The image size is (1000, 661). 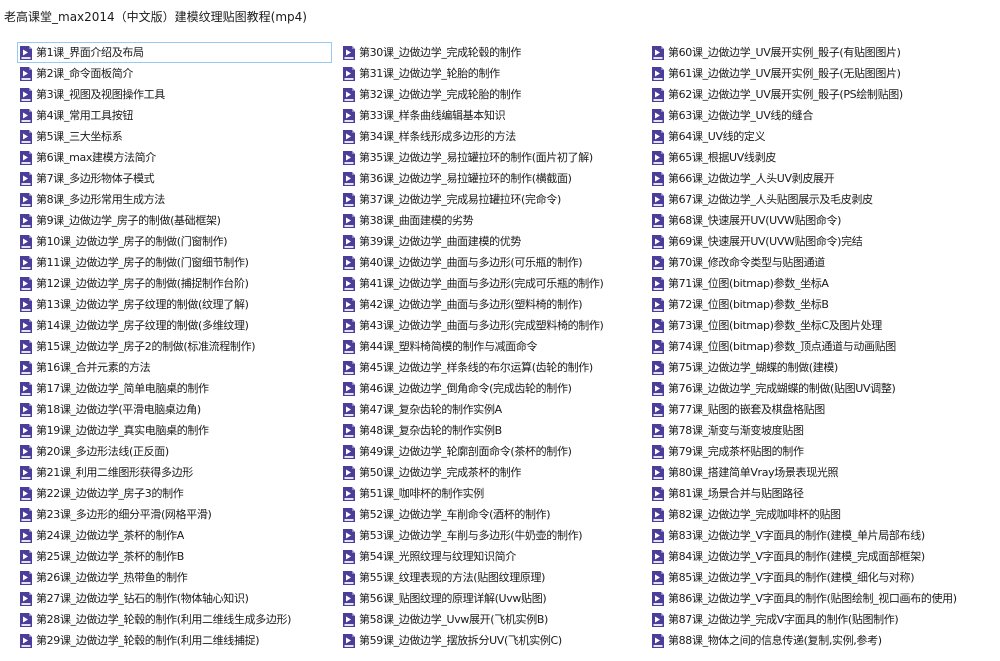 I want to click on file-item: 第21课_利用二维图形获得多边形, so click(x=174, y=472).